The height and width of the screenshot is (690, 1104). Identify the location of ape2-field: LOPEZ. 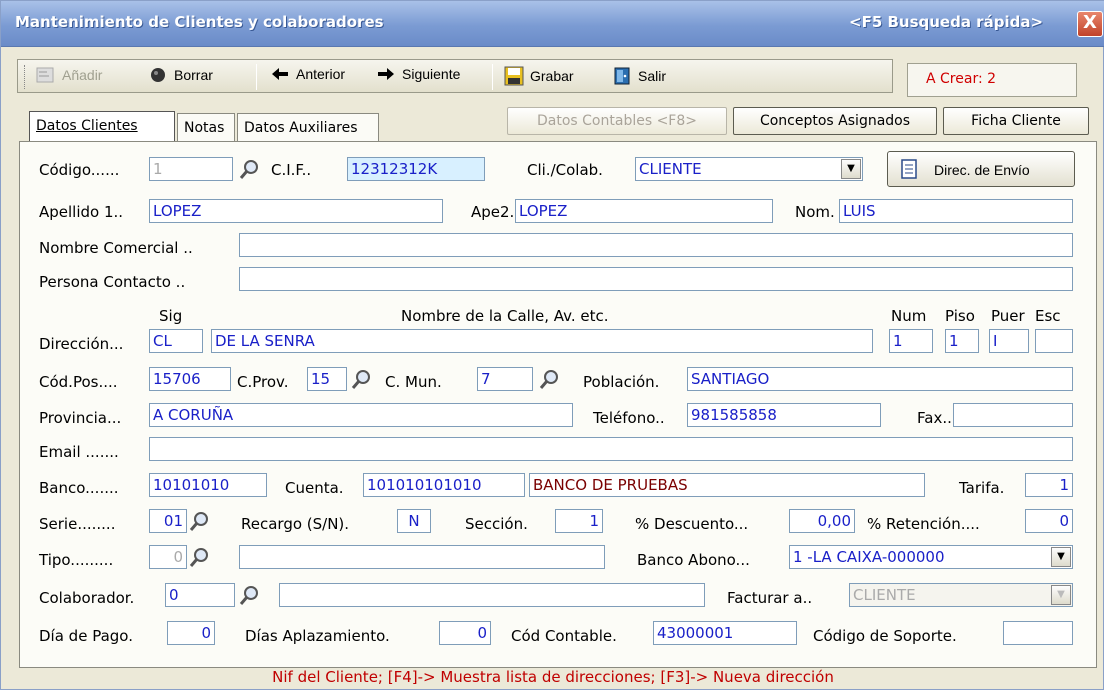
(644, 211).